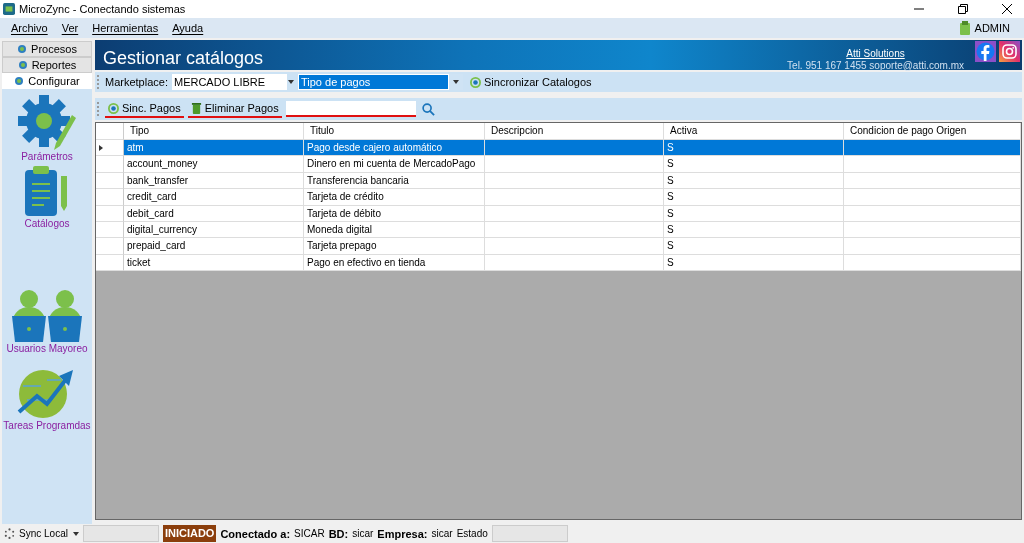  Describe the element at coordinates (47, 81) in the screenshot. I see `side-tab: Configurar` at that location.